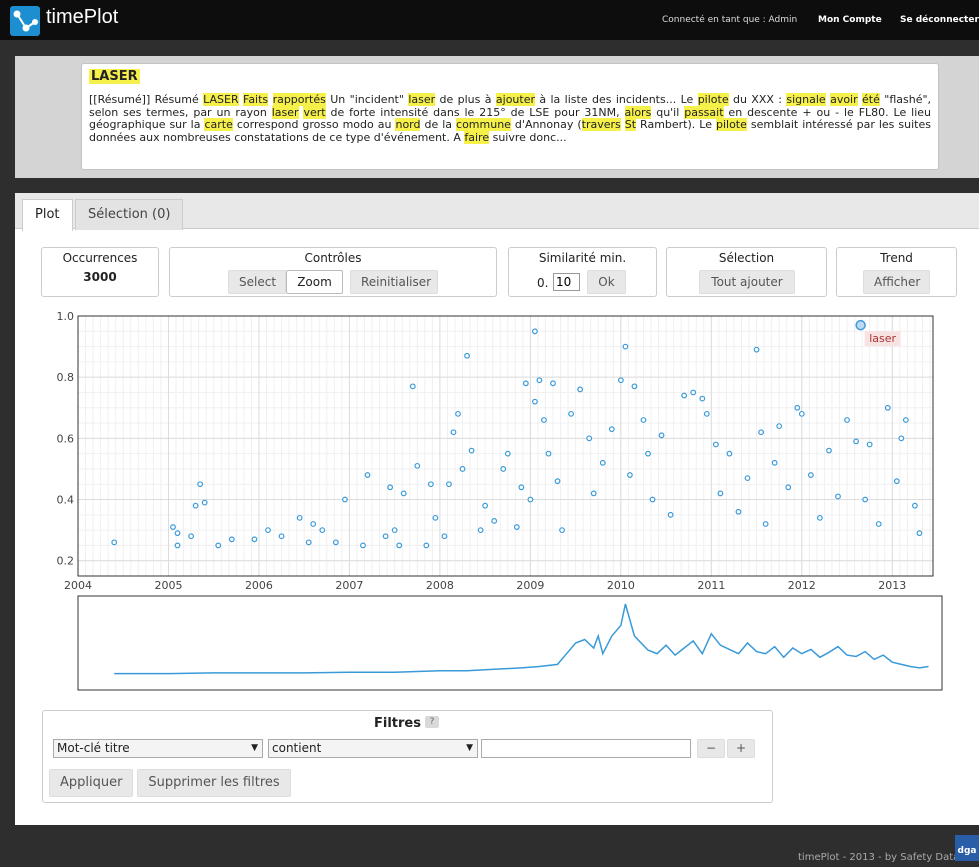  What do you see at coordinates (333, 258) in the screenshot?
I see `controls-label: Contrôles` at bounding box center [333, 258].